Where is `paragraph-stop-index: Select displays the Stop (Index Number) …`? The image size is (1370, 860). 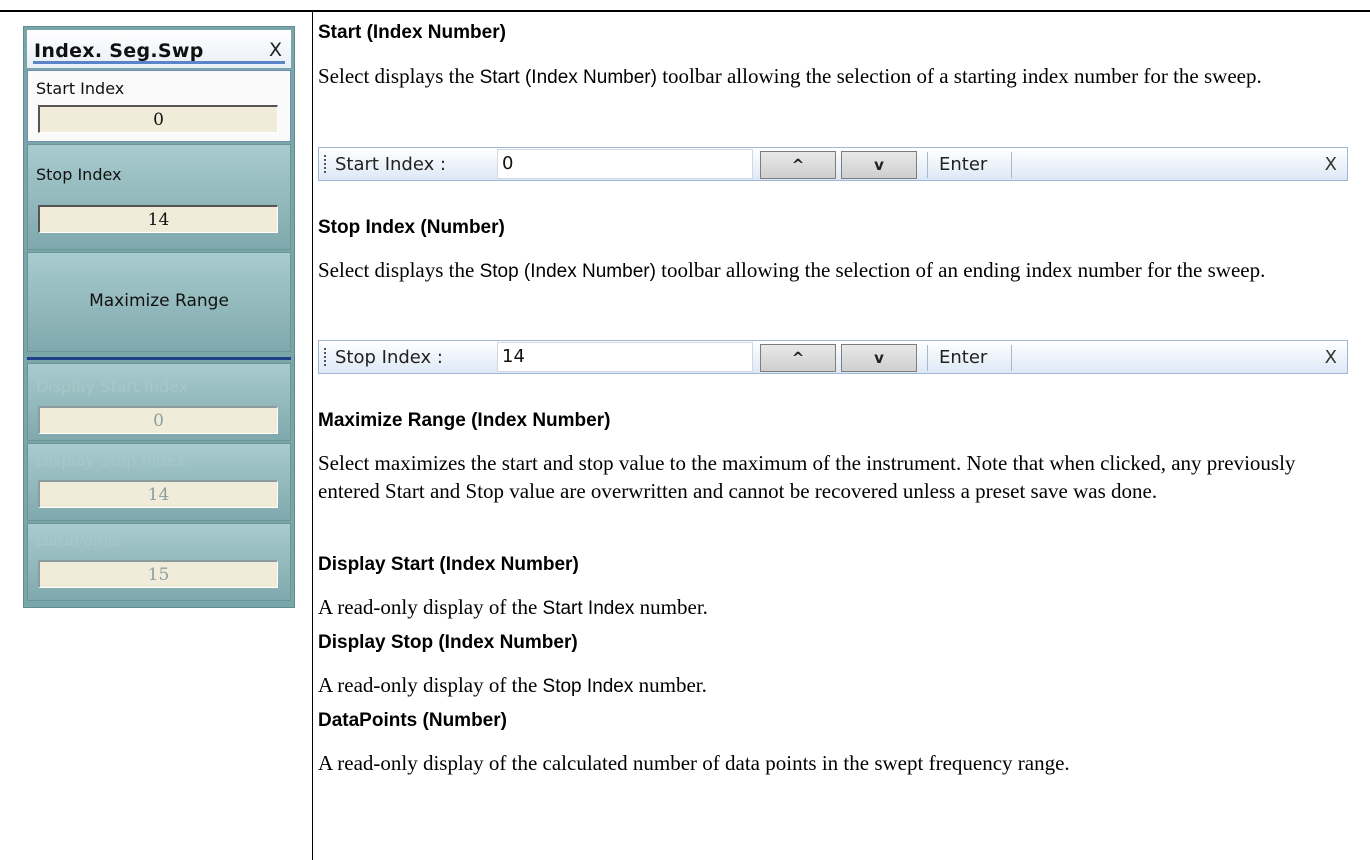 paragraph-stop-index: Select displays the Stop (Index Number) … is located at coordinates (792, 270).